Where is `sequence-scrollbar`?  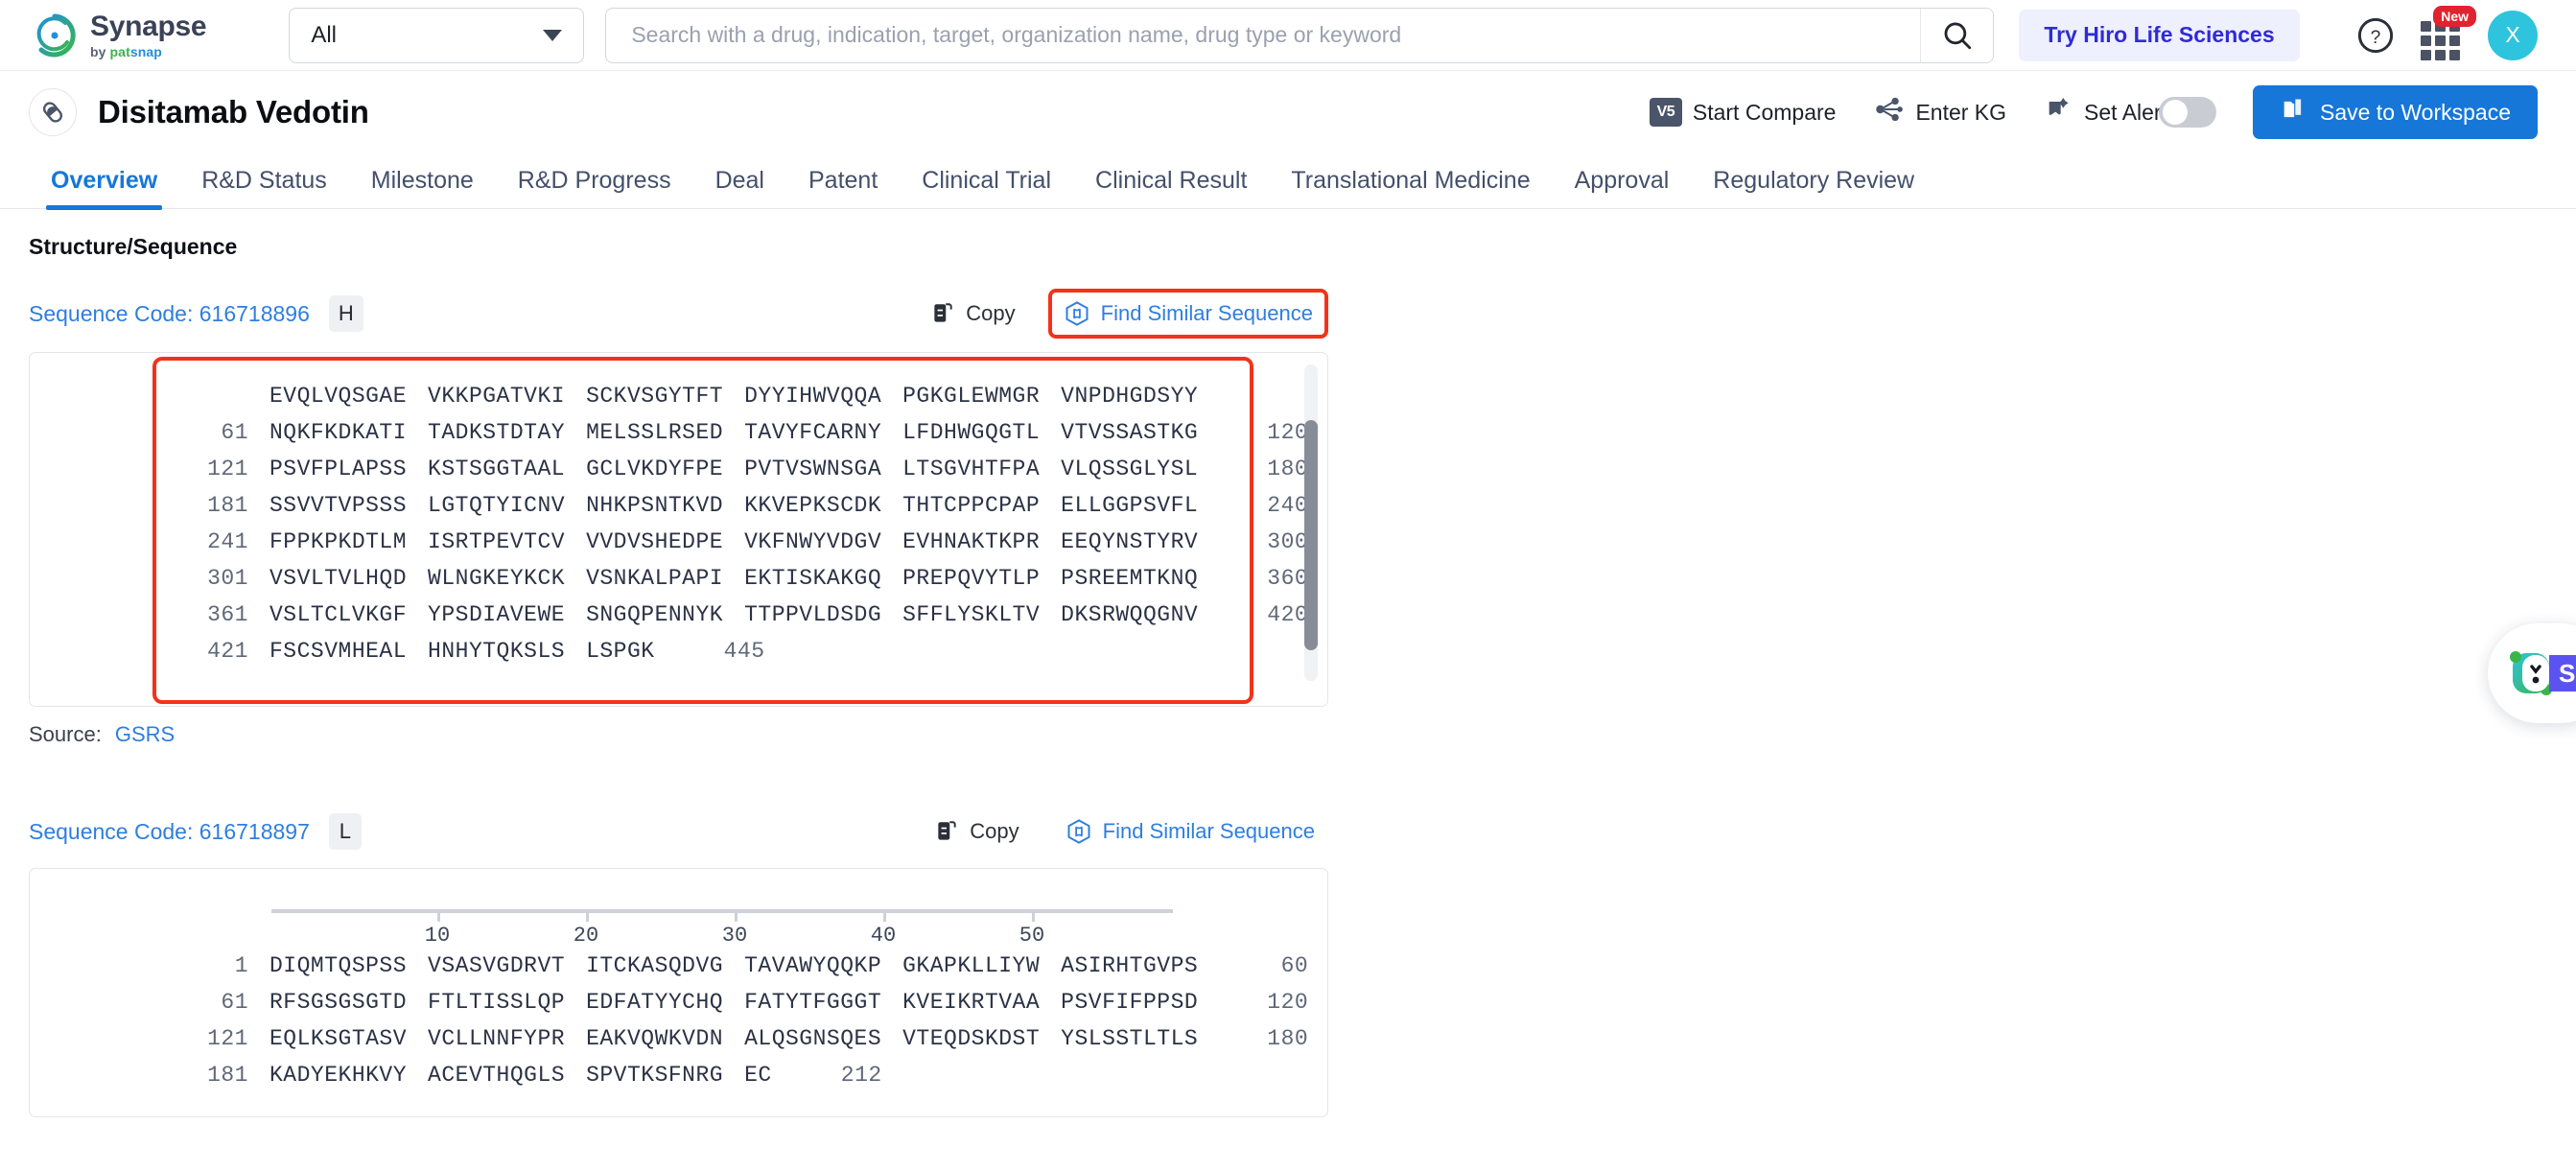
sequence-scrollbar is located at coordinates (1311, 522).